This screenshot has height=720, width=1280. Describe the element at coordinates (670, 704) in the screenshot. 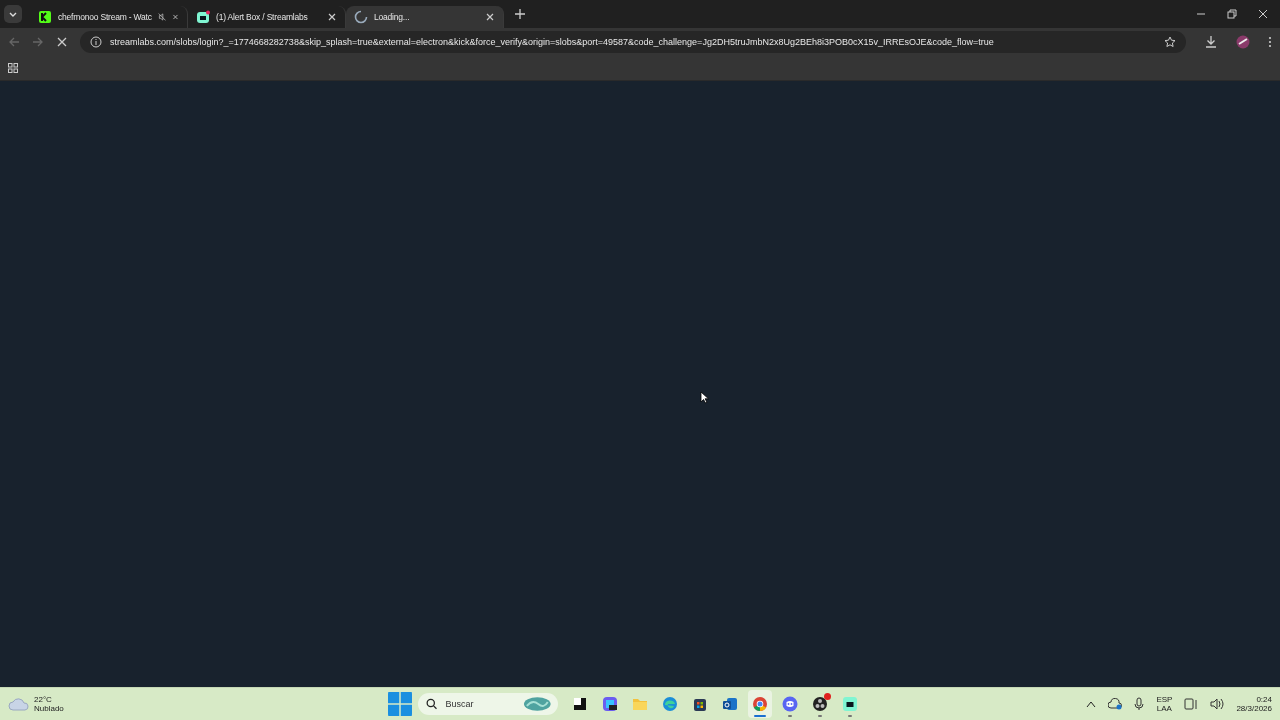

I see `edge-icon` at that location.